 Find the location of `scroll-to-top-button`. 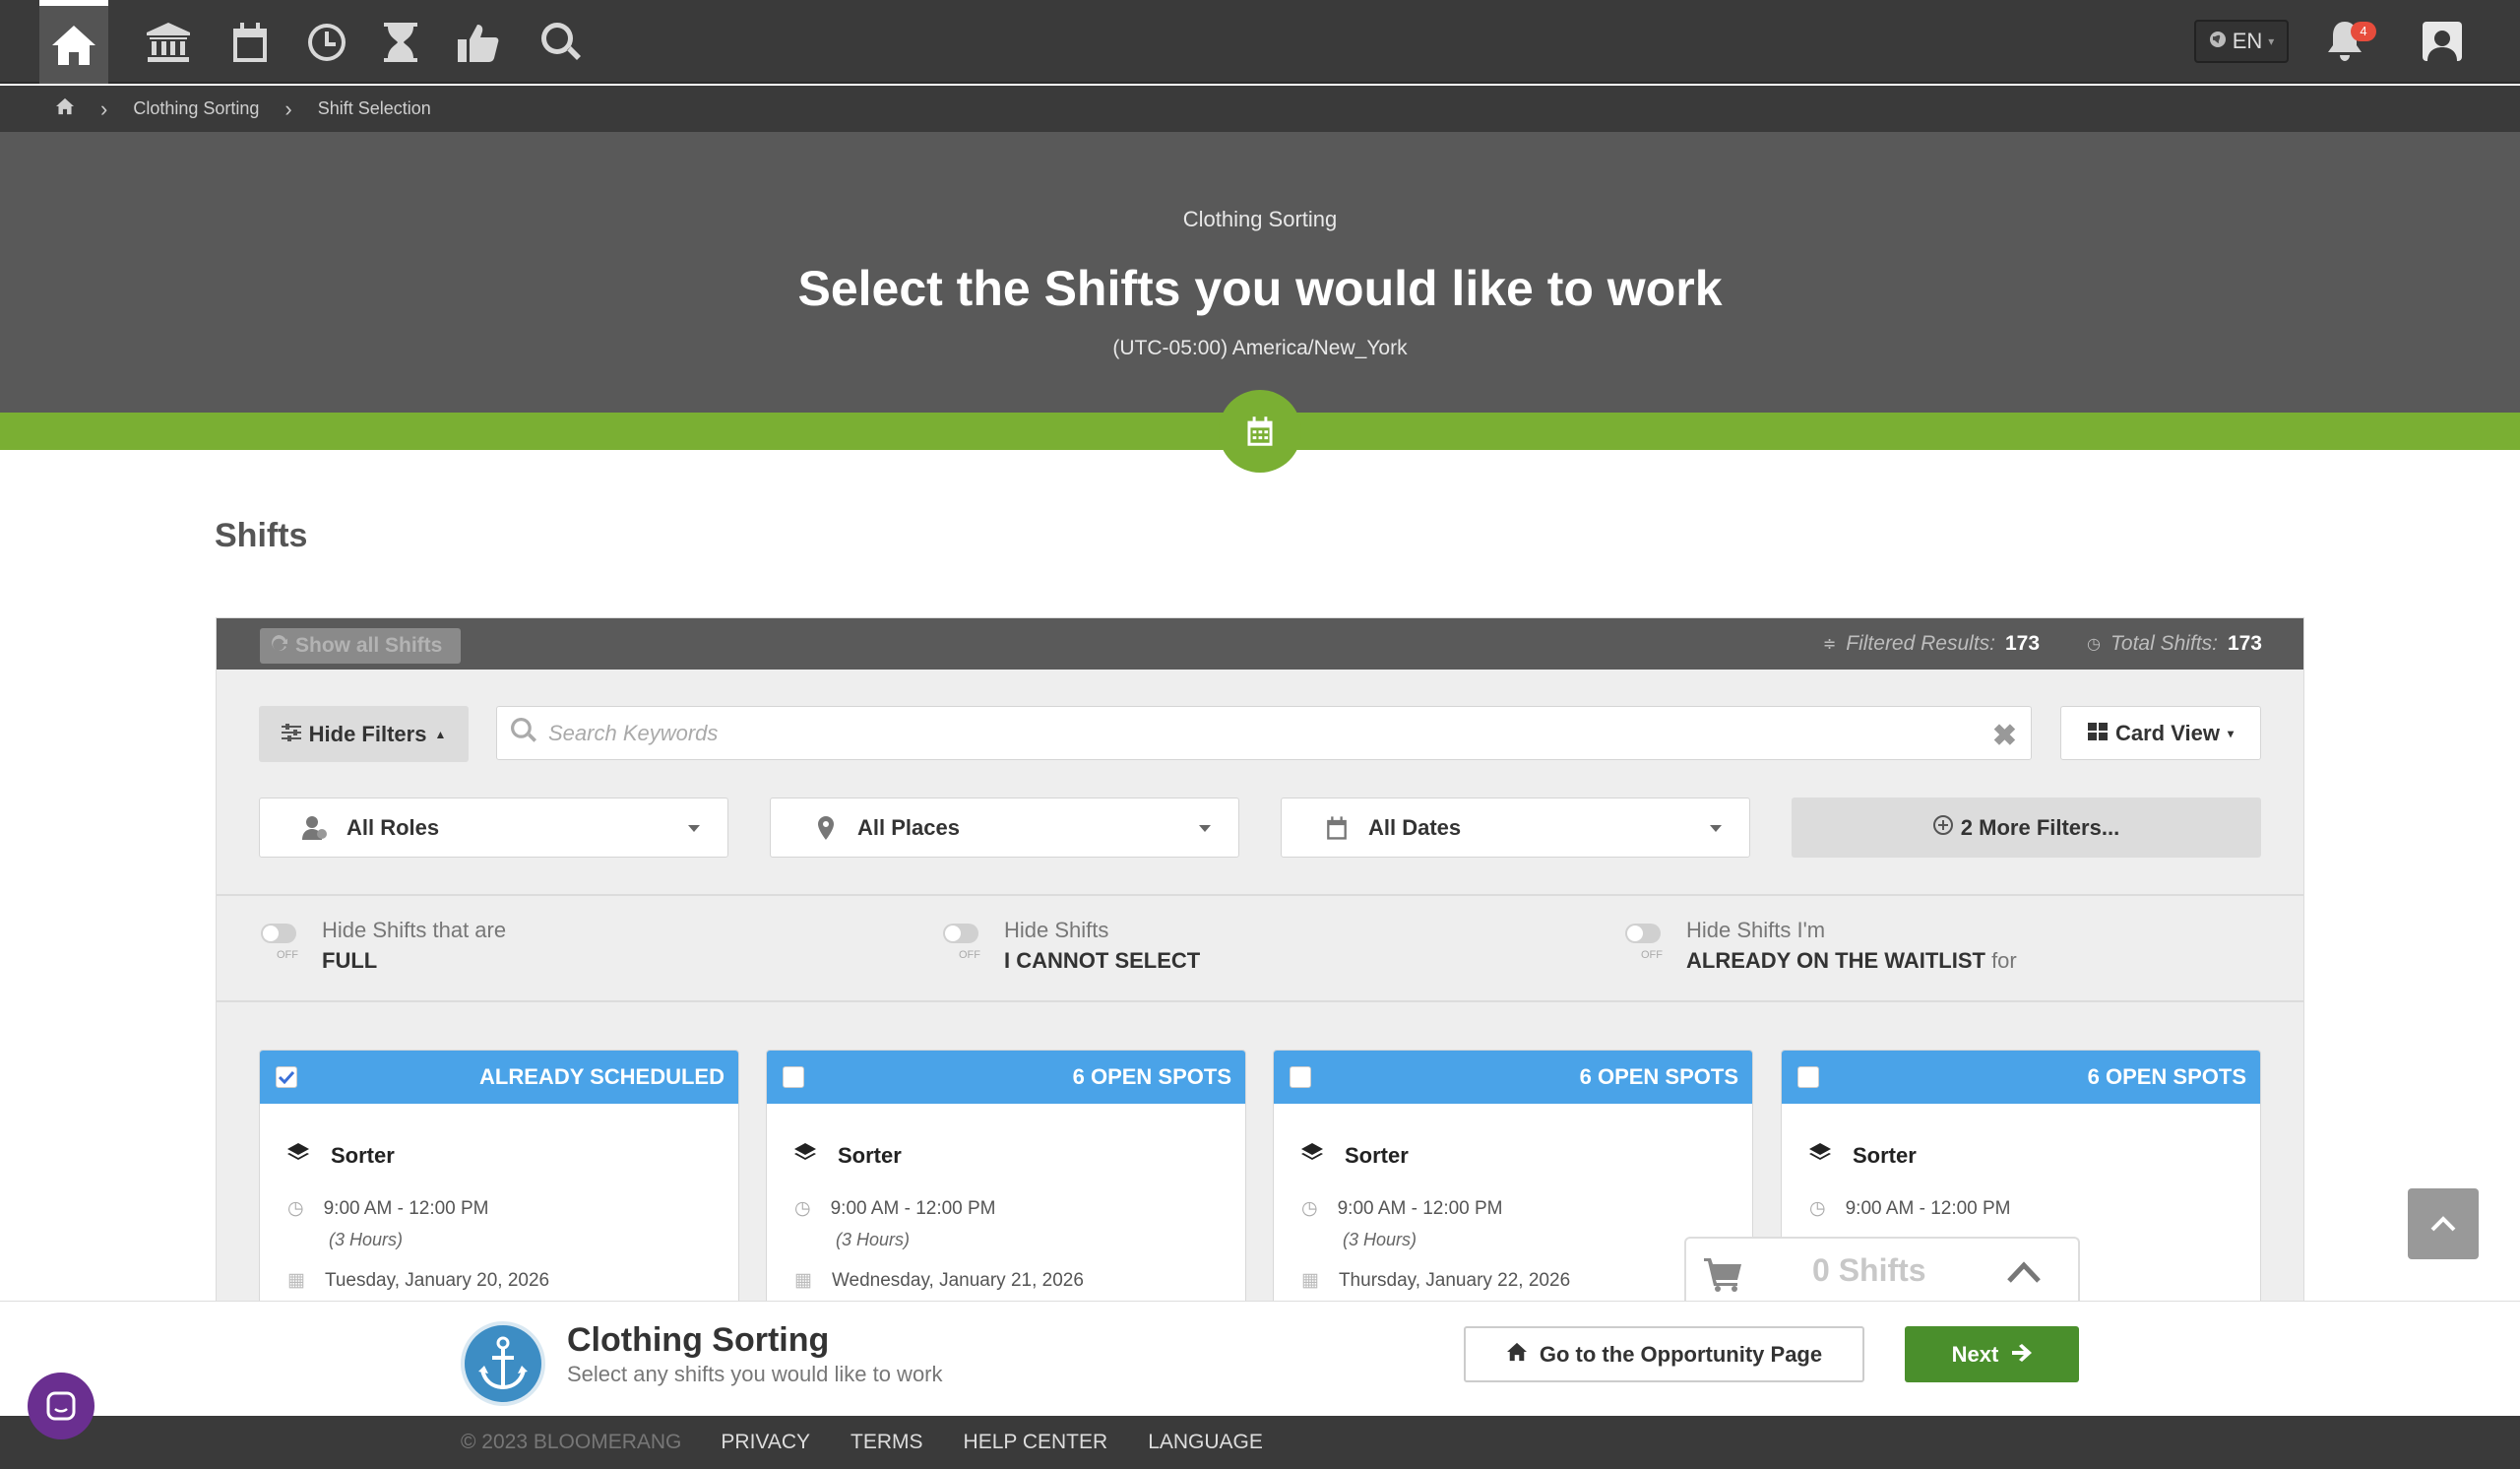

scroll-to-top-button is located at coordinates (2443, 1223).